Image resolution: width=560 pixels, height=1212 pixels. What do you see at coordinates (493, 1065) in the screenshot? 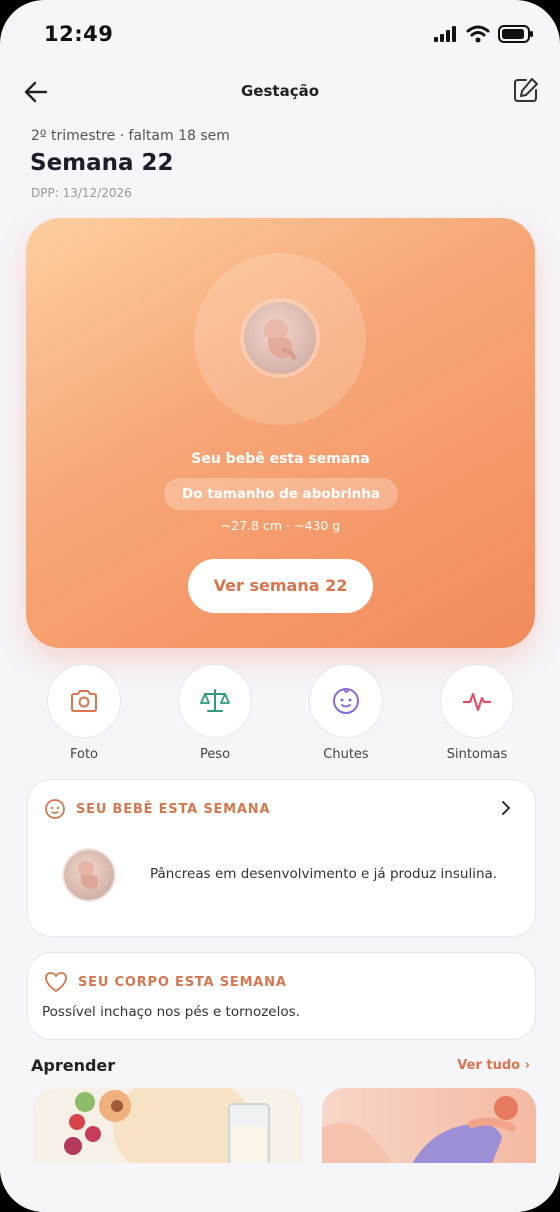
I see `see-all-link: Ver tudo ›` at bounding box center [493, 1065].